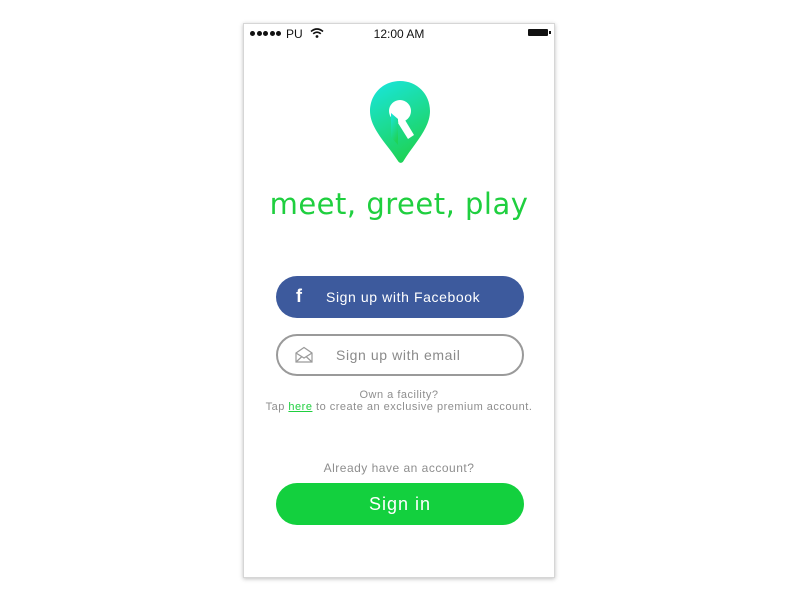  I want to click on email-signup-label: Sign up with email, so click(398, 355).